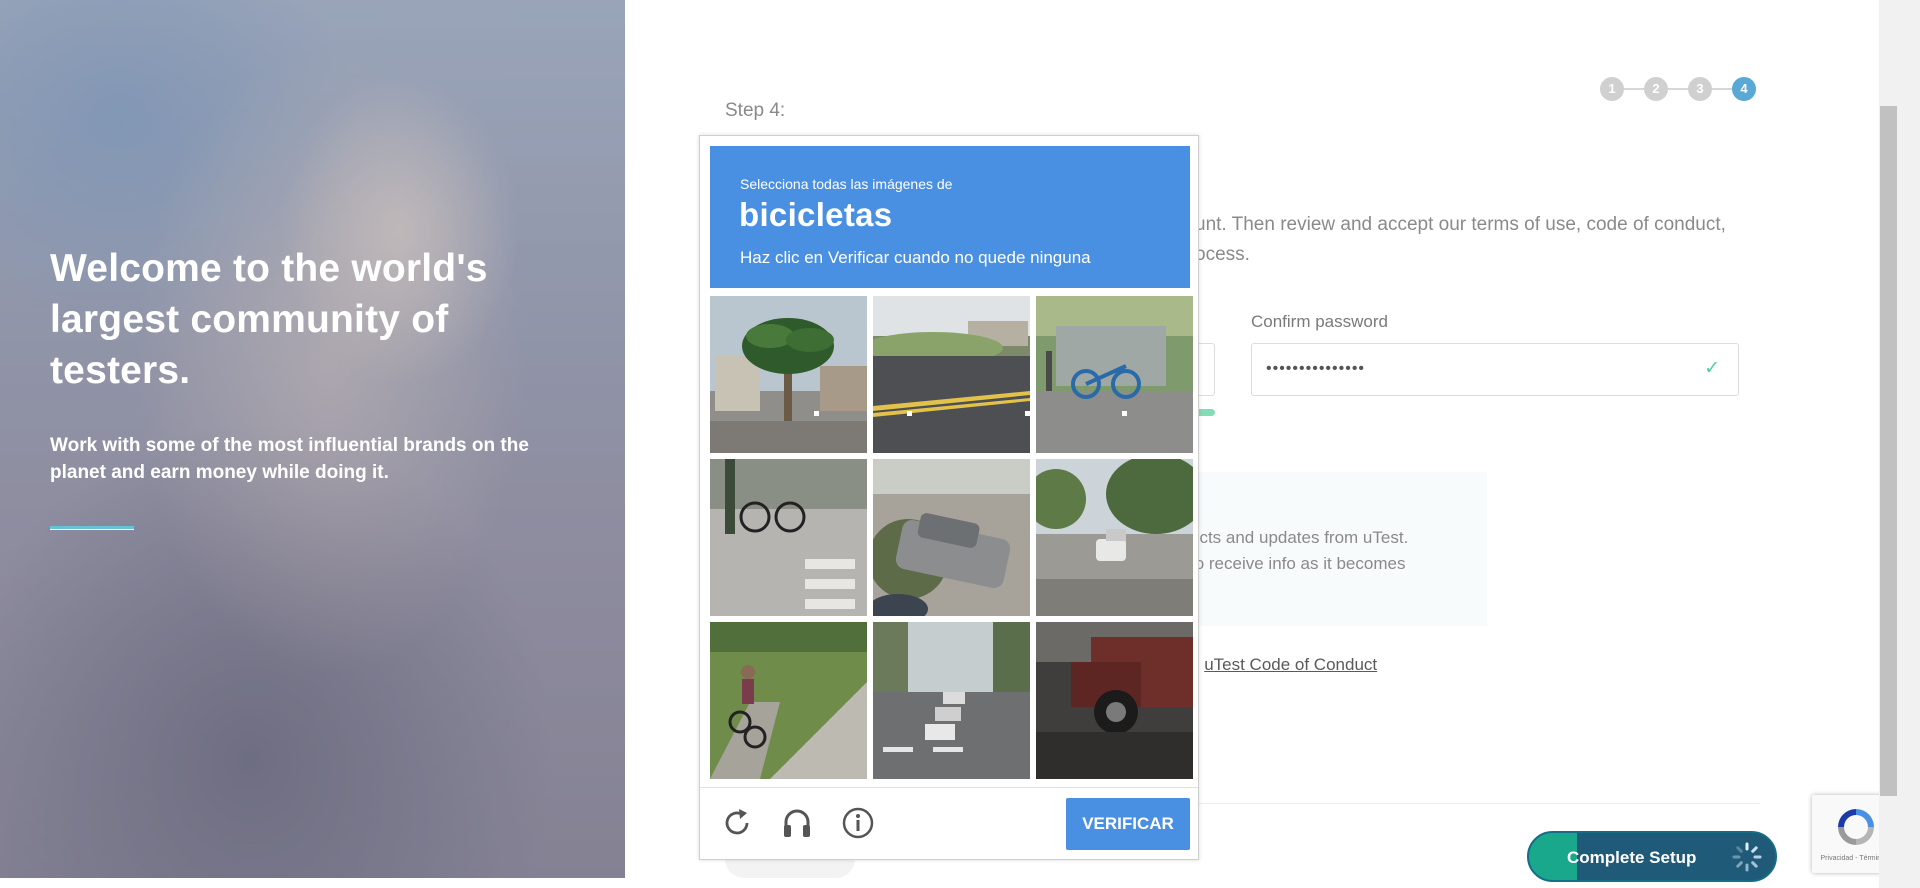 The image size is (1920, 888). What do you see at coordinates (1222, 254) in the screenshot?
I see `intro-line-2: ocess.` at bounding box center [1222, 254].